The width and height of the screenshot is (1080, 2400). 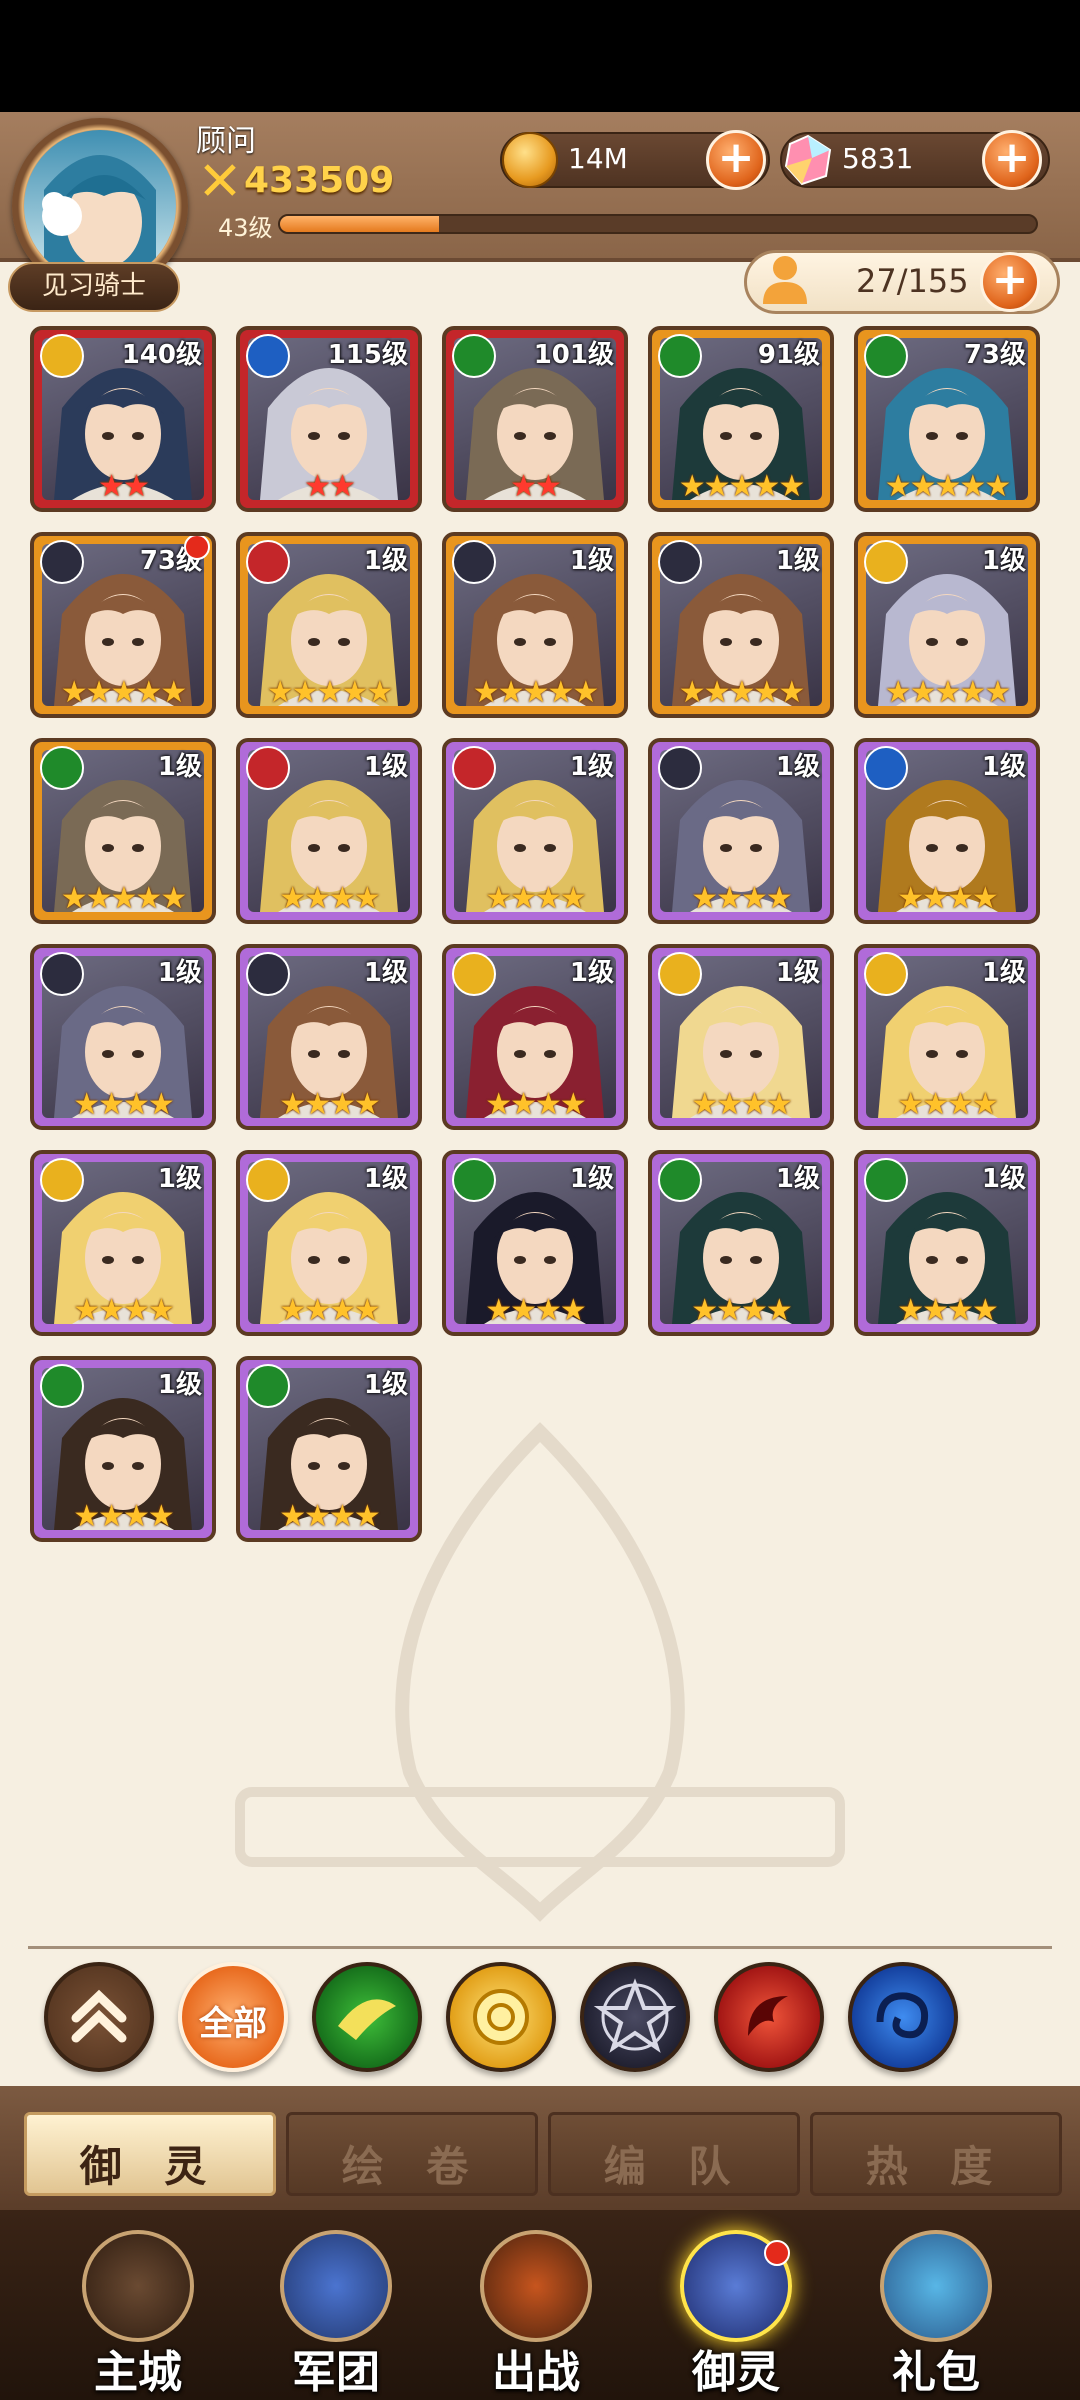 What do you see at coordinates (367, 2017) in the screenshot?
I see `filter-nature-button` at bounding box center [367, 2017].